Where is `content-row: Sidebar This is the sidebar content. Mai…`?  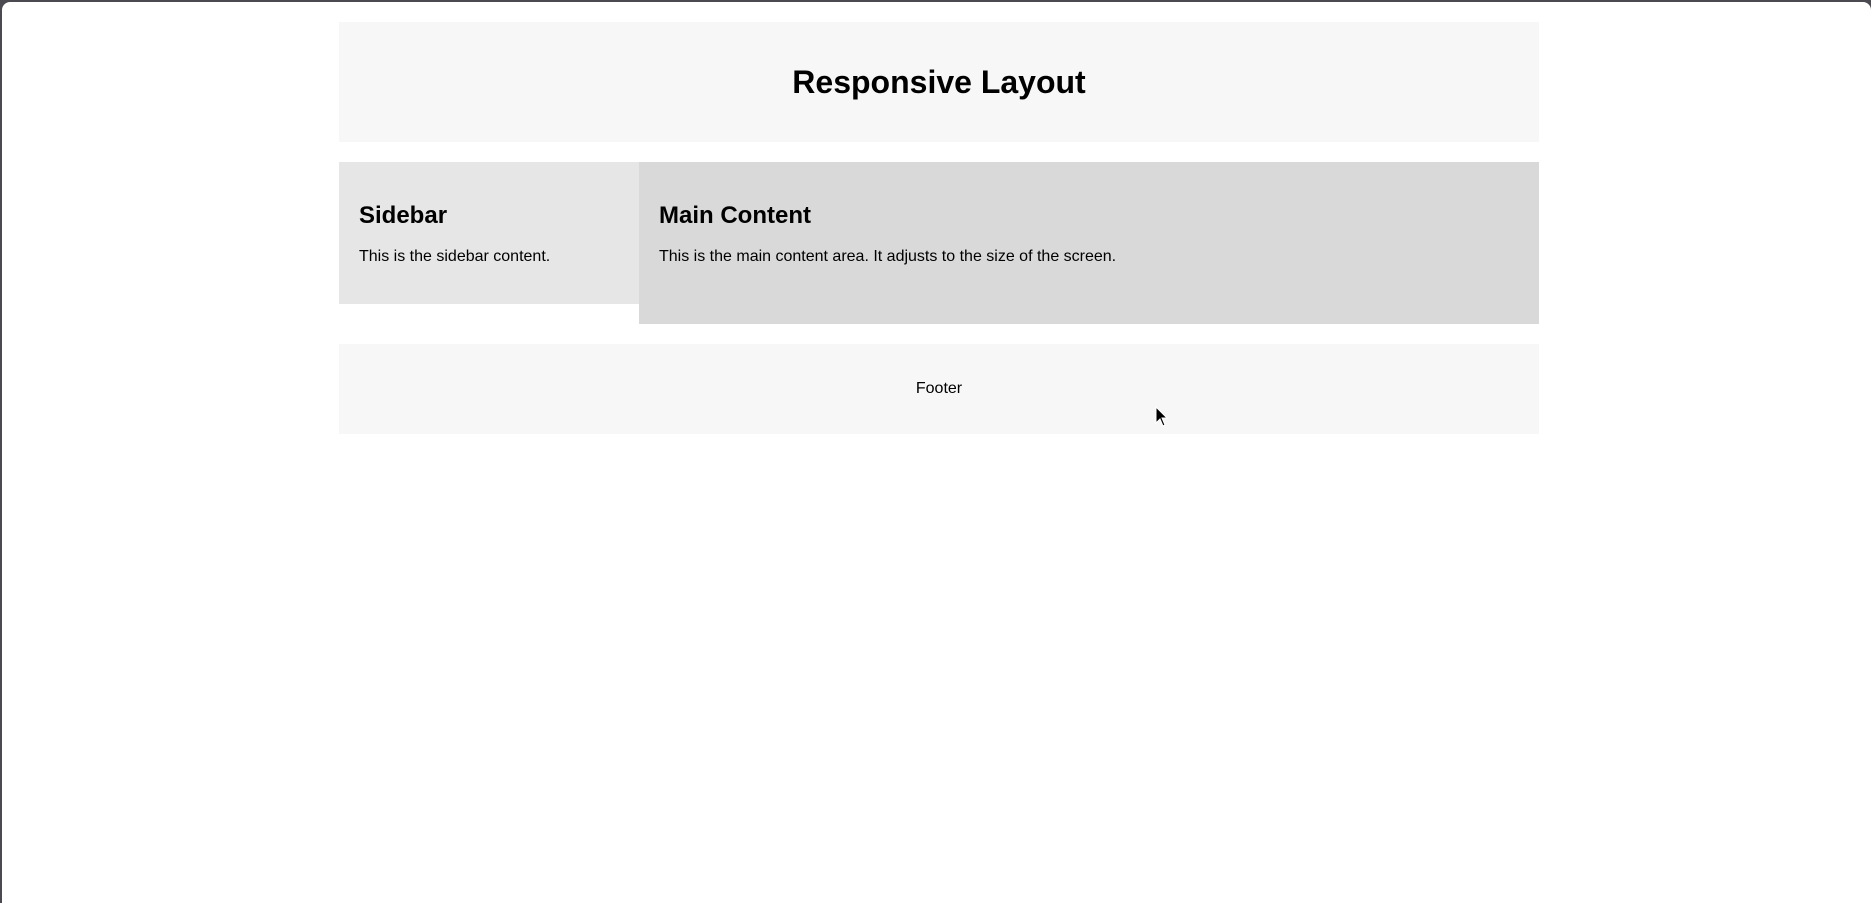 content-row: Sidebar This is the sidebar content. Mai… is located at coordinates (939, 243).